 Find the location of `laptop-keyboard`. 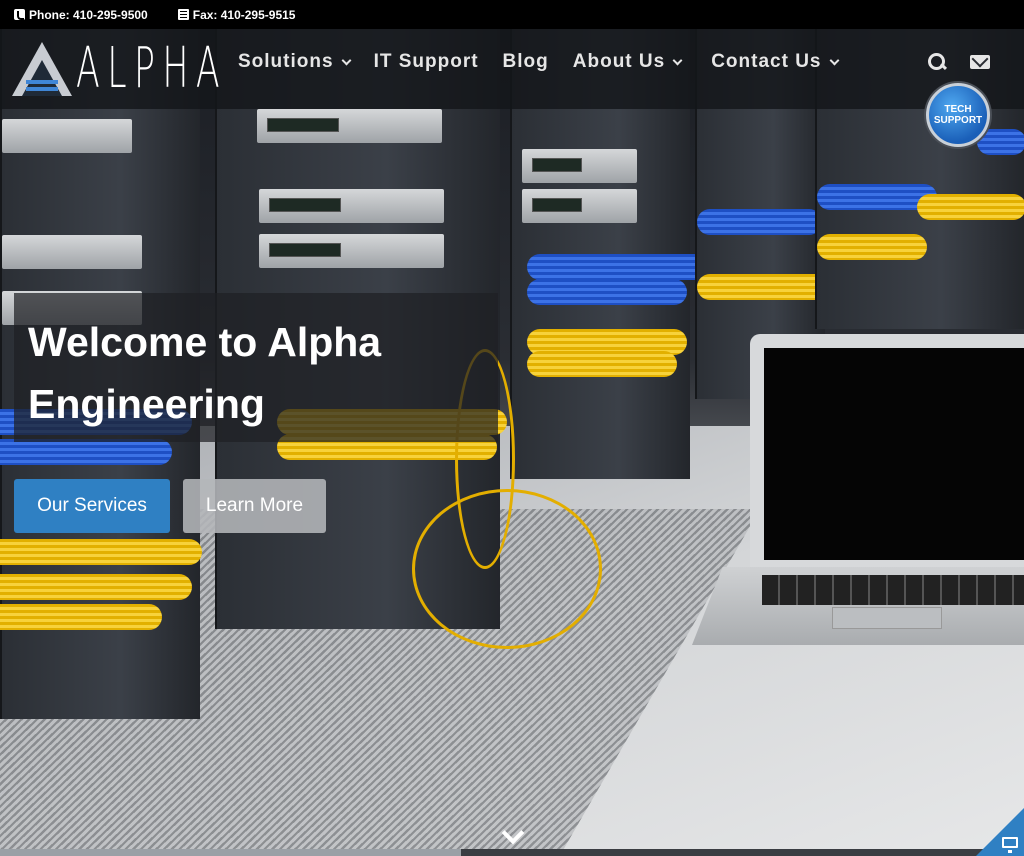

laptop-keyboard is located at coordinates (858, 606).